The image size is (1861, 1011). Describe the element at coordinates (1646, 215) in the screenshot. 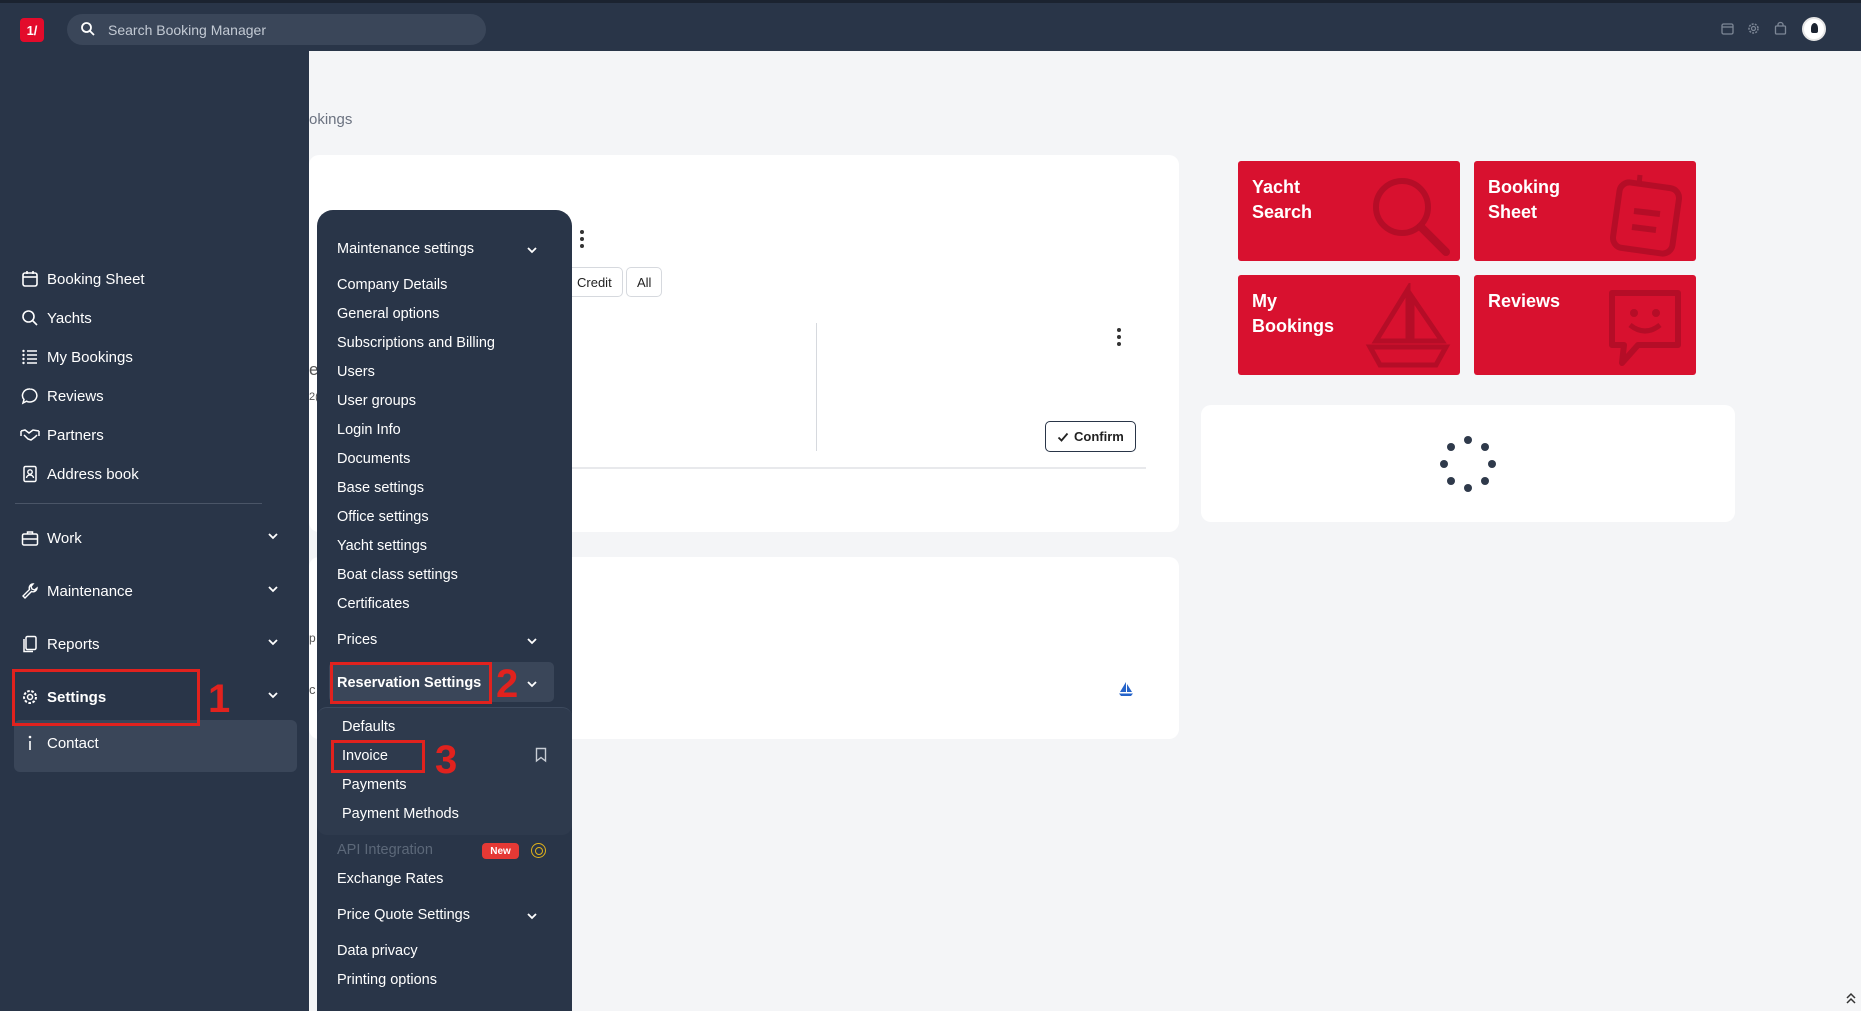

I see `robot-icon` at that location.